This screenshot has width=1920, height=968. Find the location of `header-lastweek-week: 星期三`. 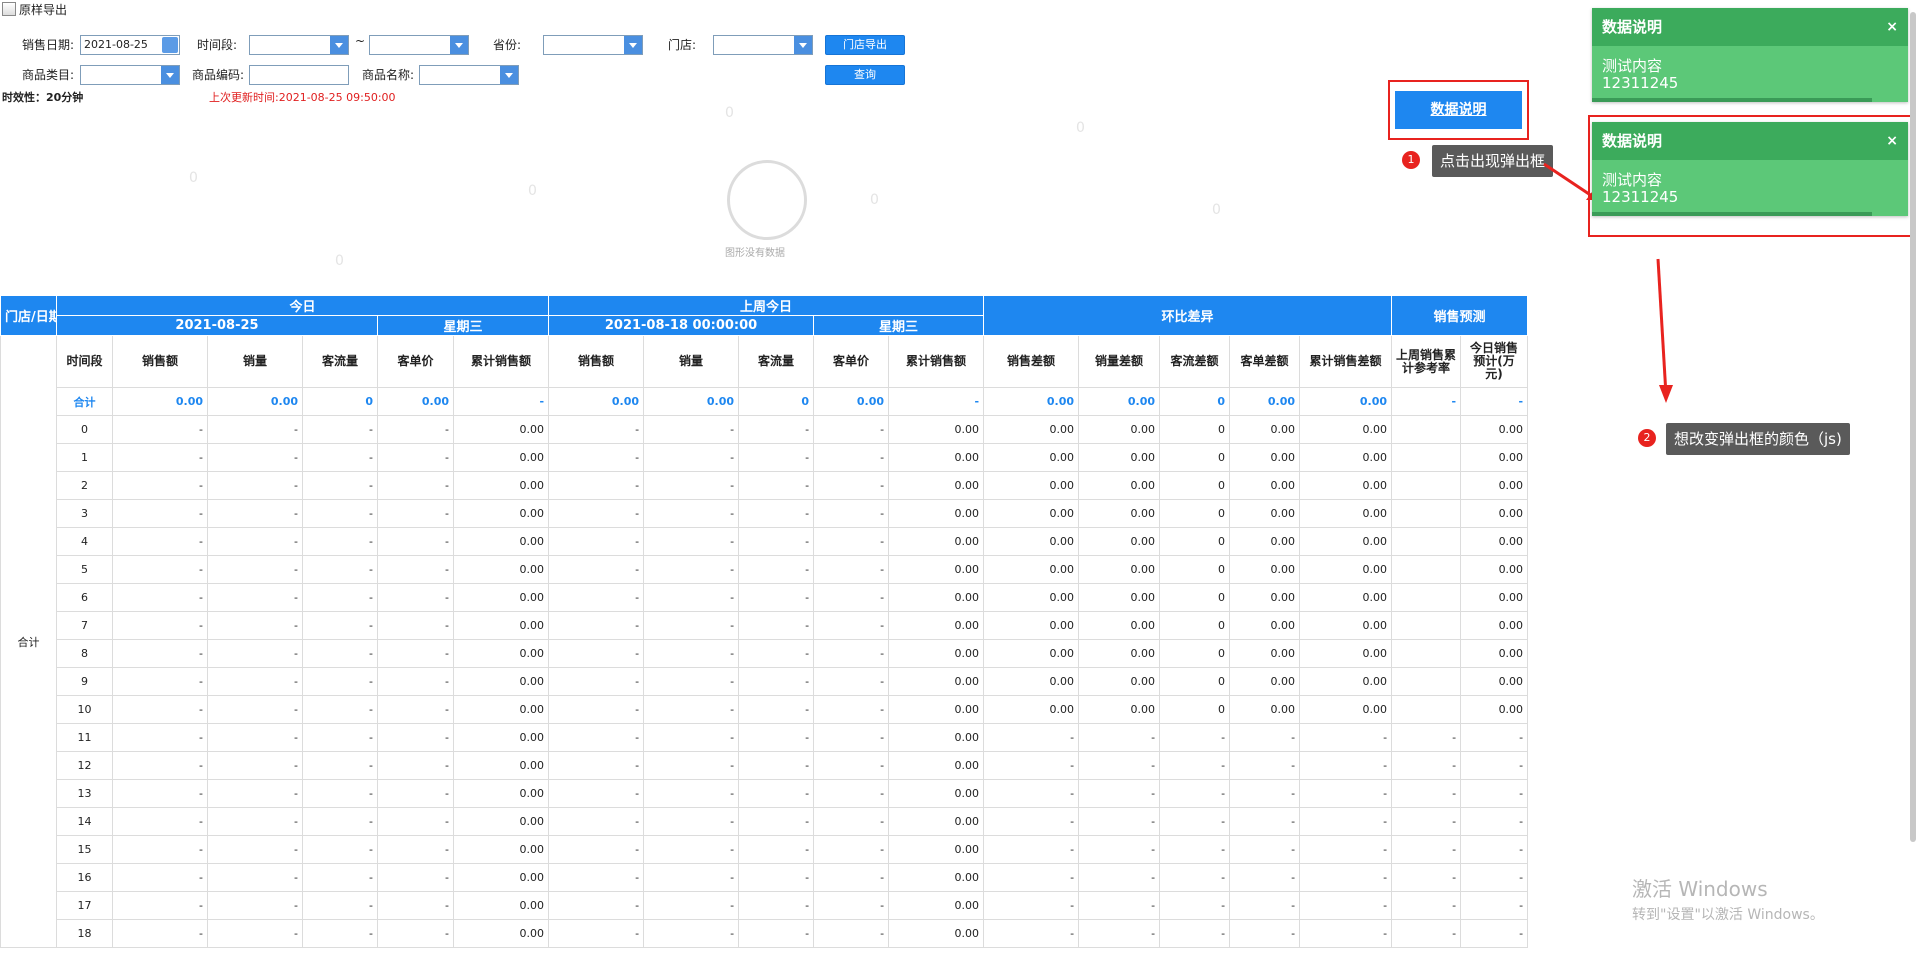

header-lastweek-week: 星期三 is located at coordinates (899, 325).